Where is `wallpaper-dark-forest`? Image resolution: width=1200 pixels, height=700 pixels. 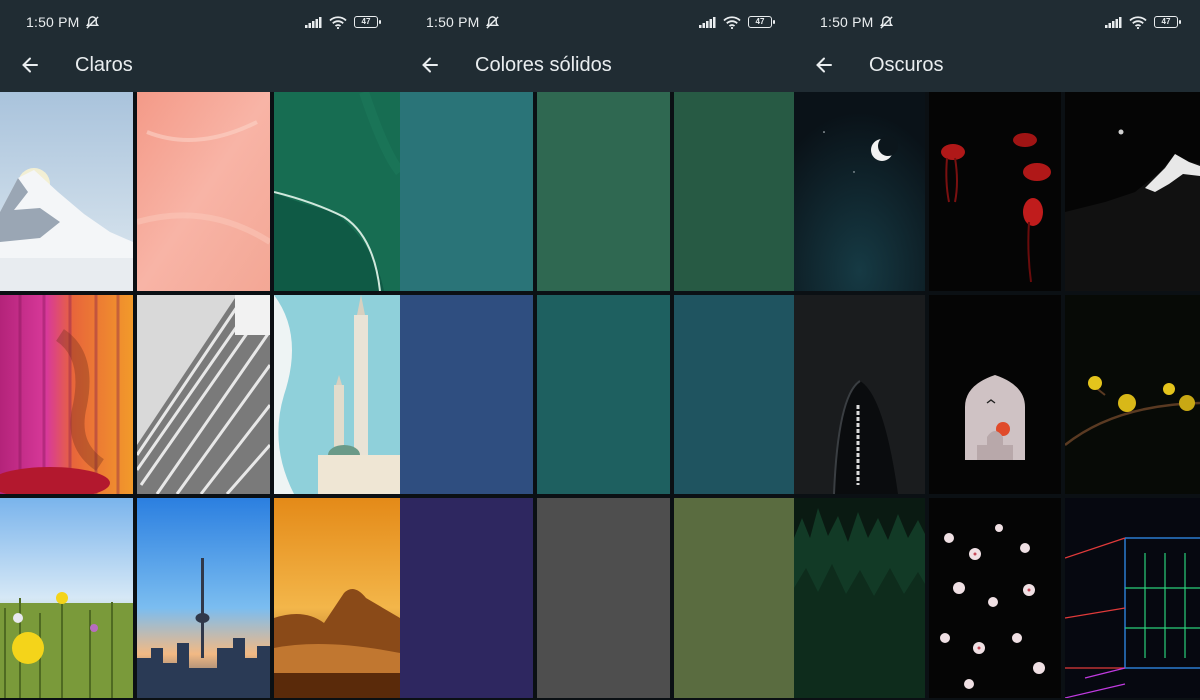
wallpaper-dark-forest is located at coordinates (859, 598).